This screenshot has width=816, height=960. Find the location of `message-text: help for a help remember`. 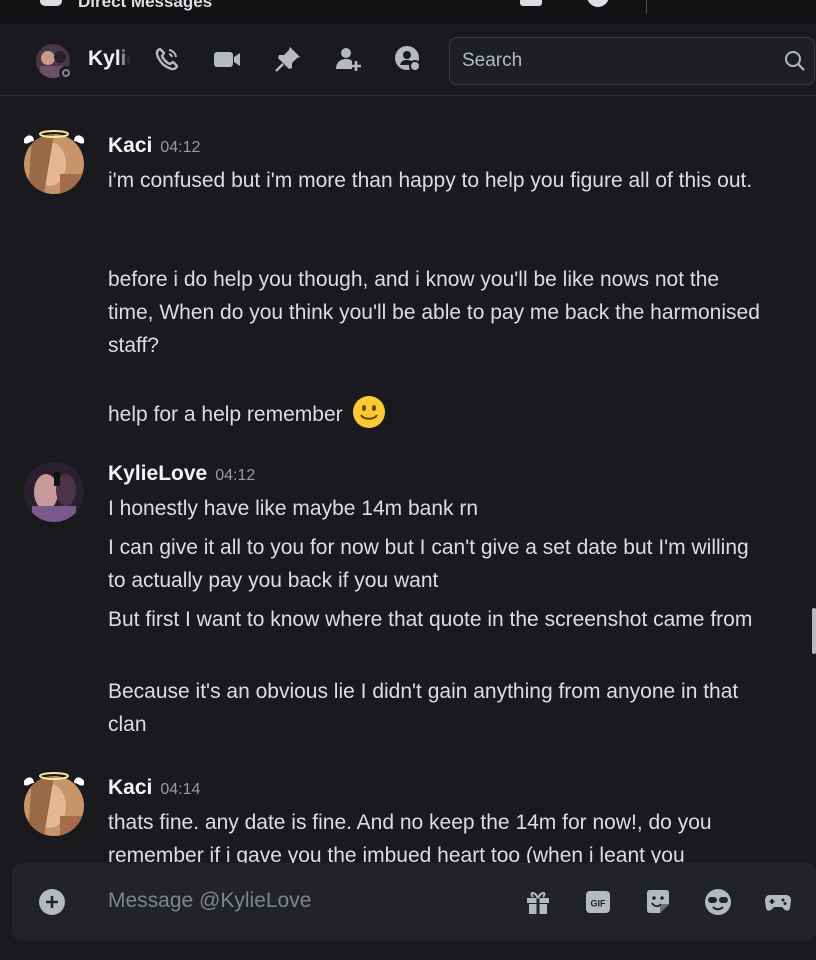

message-text: help for a help remember is located at coordinates (225, 414).